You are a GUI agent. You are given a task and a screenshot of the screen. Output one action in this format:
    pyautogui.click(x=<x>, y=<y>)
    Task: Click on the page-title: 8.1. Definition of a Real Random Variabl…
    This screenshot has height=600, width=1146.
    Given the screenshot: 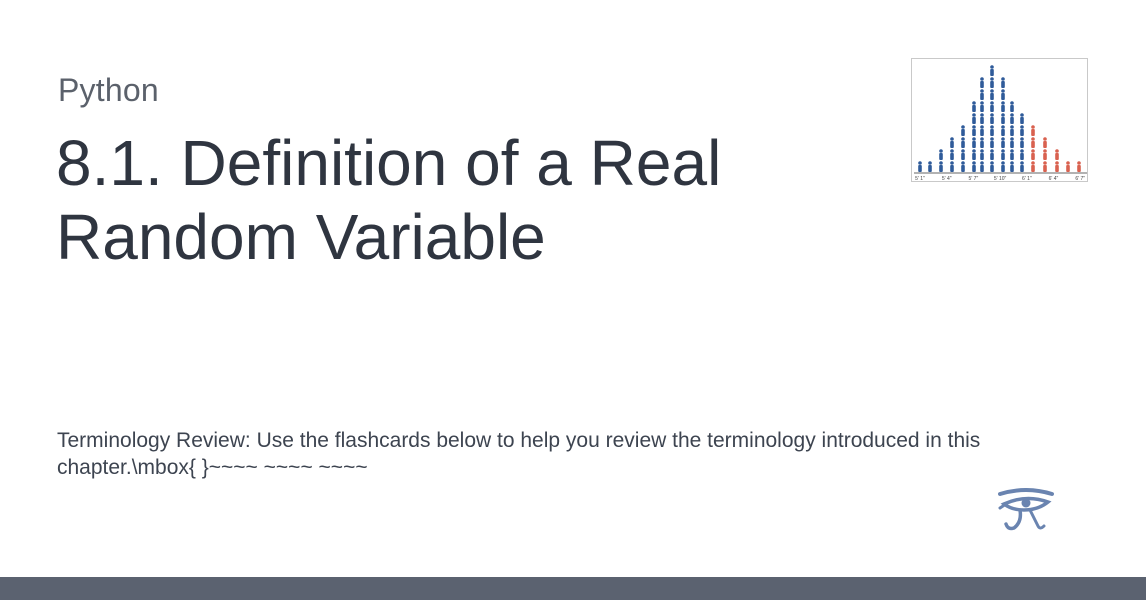 What is the action you would take?
    pyautogui.click(x=389, y=200)
    